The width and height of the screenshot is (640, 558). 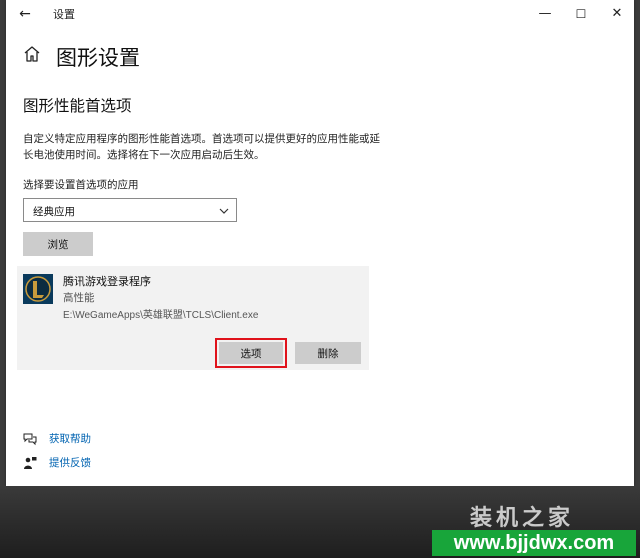 What do you see at coordinates (64, 14) in the screenshot?
I see `window-title: 设置` at bounding box center [64, 14].